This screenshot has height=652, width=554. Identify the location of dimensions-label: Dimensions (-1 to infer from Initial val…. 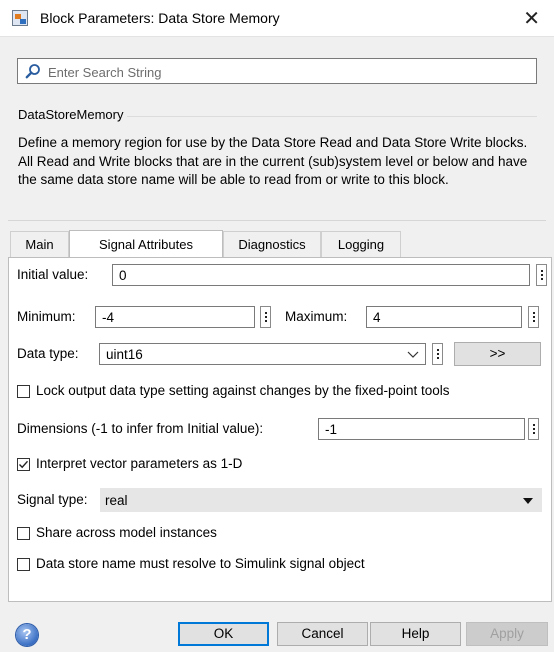
(140, 428).